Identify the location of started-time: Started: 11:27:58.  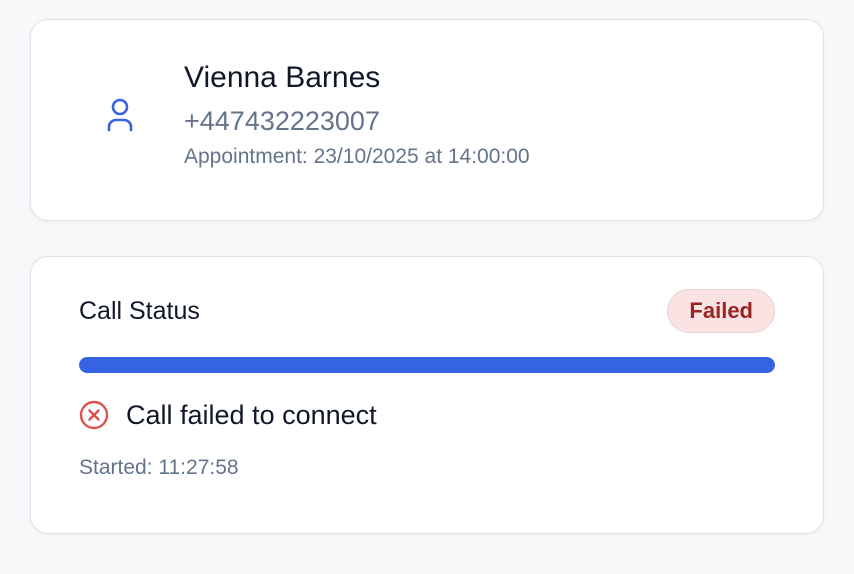
(159, 467).